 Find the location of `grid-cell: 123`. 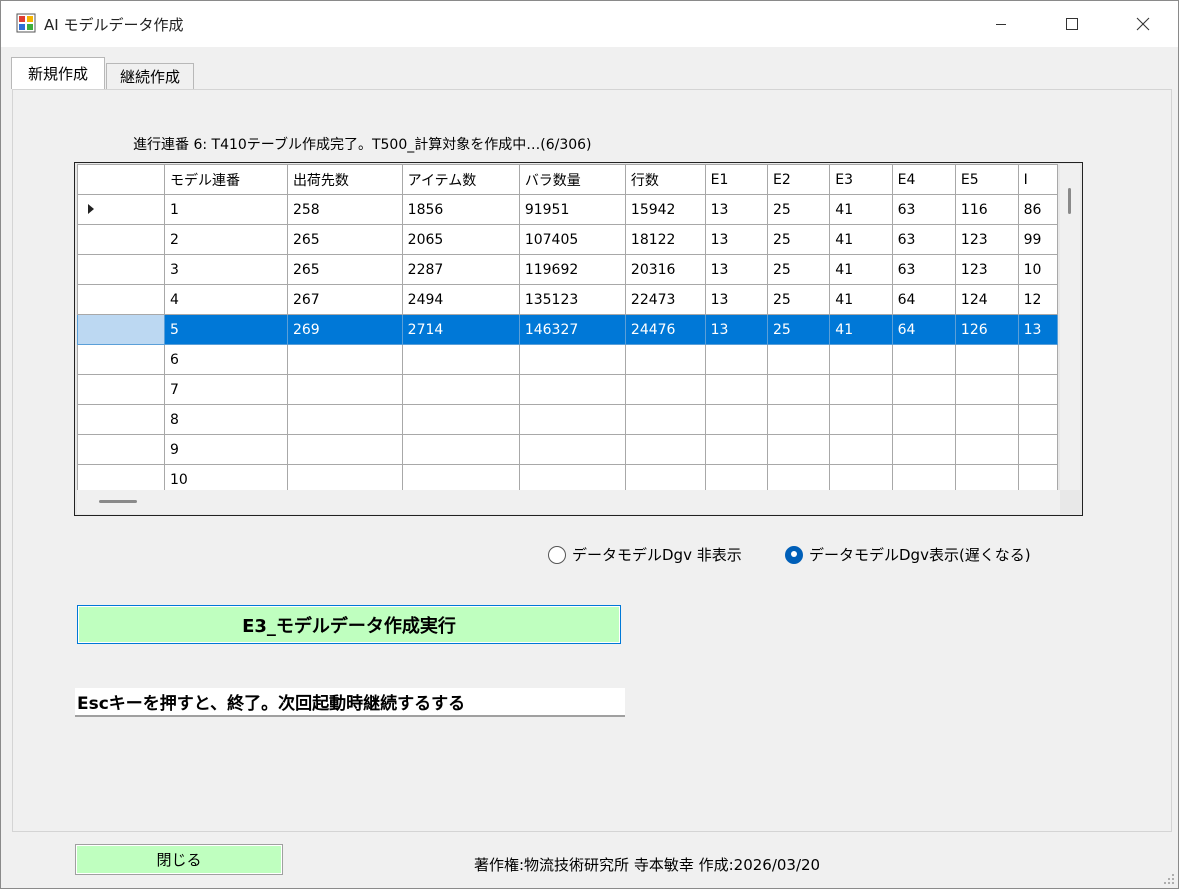

grid-cell: 123 is located at coordinates (986, 269).